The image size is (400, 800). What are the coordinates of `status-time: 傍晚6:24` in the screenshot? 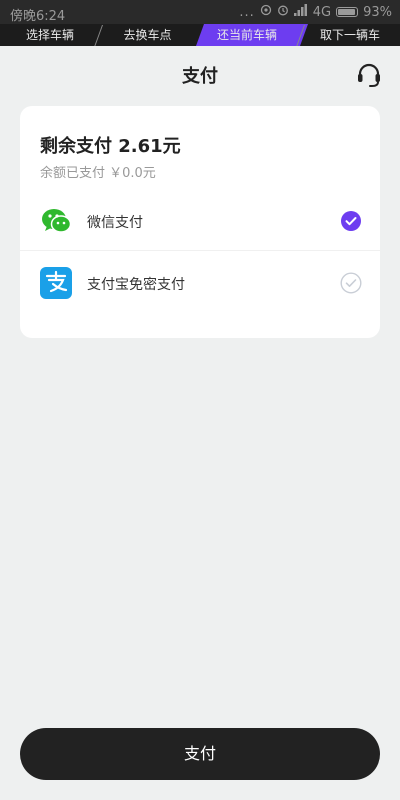 It's located at (38, 16).